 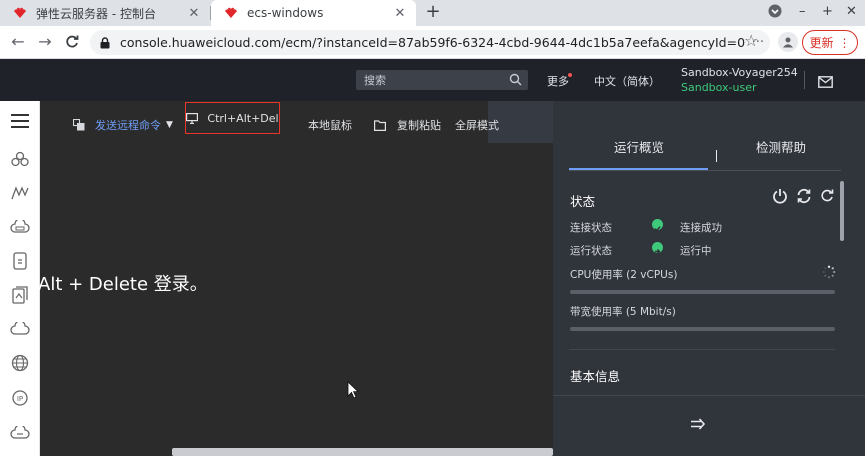 I want to click on bandwidth-usage-bar, so click(x=702, y=329).